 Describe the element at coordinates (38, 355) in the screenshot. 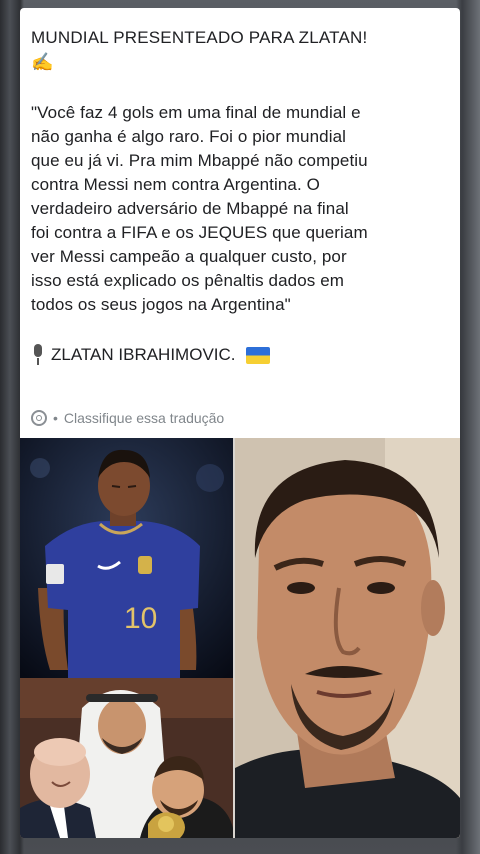

I see `microphone-icon` at that location.